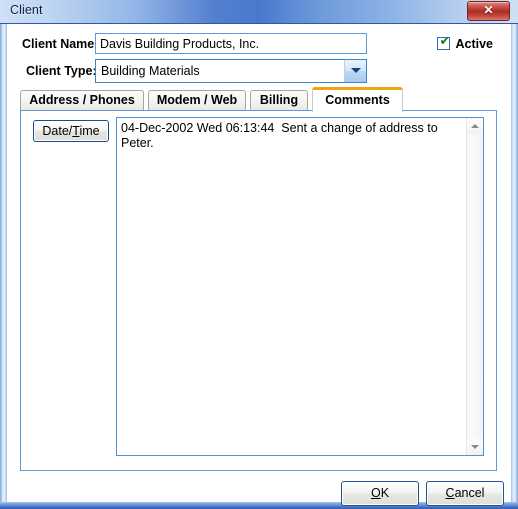 This screenshot has width=518, height=509. Describe the element at coordinates (61, 71) in the screenshot. I see `client-type-label: Client Type:` at that location.